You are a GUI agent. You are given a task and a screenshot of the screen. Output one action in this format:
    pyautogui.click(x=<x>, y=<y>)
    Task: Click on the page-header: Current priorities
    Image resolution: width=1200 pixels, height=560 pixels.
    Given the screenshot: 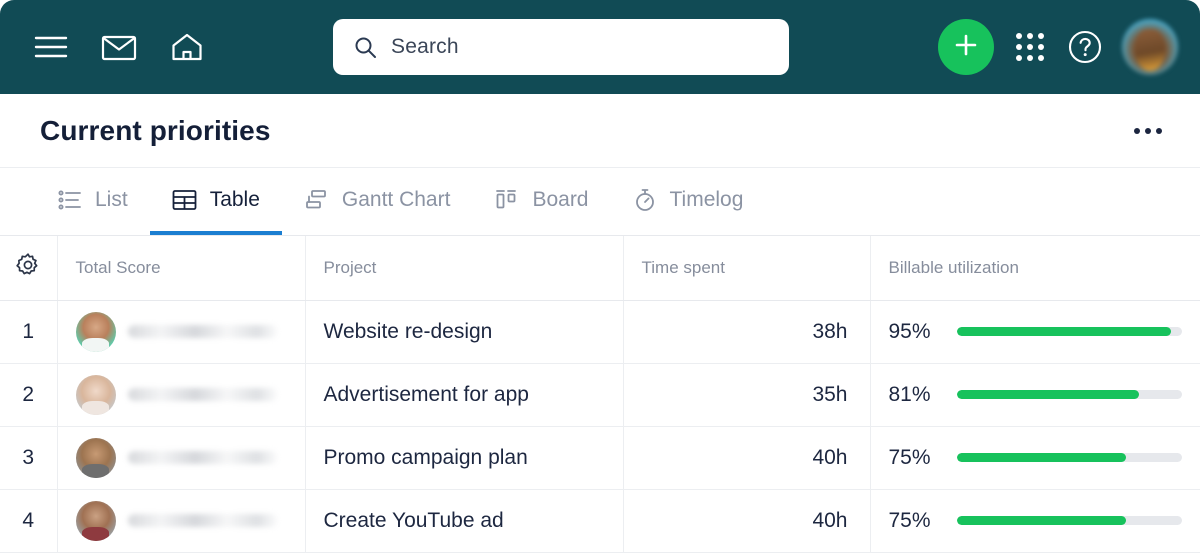 What is the action you would take?
    pyautogui.click(x=600, y=131)
    